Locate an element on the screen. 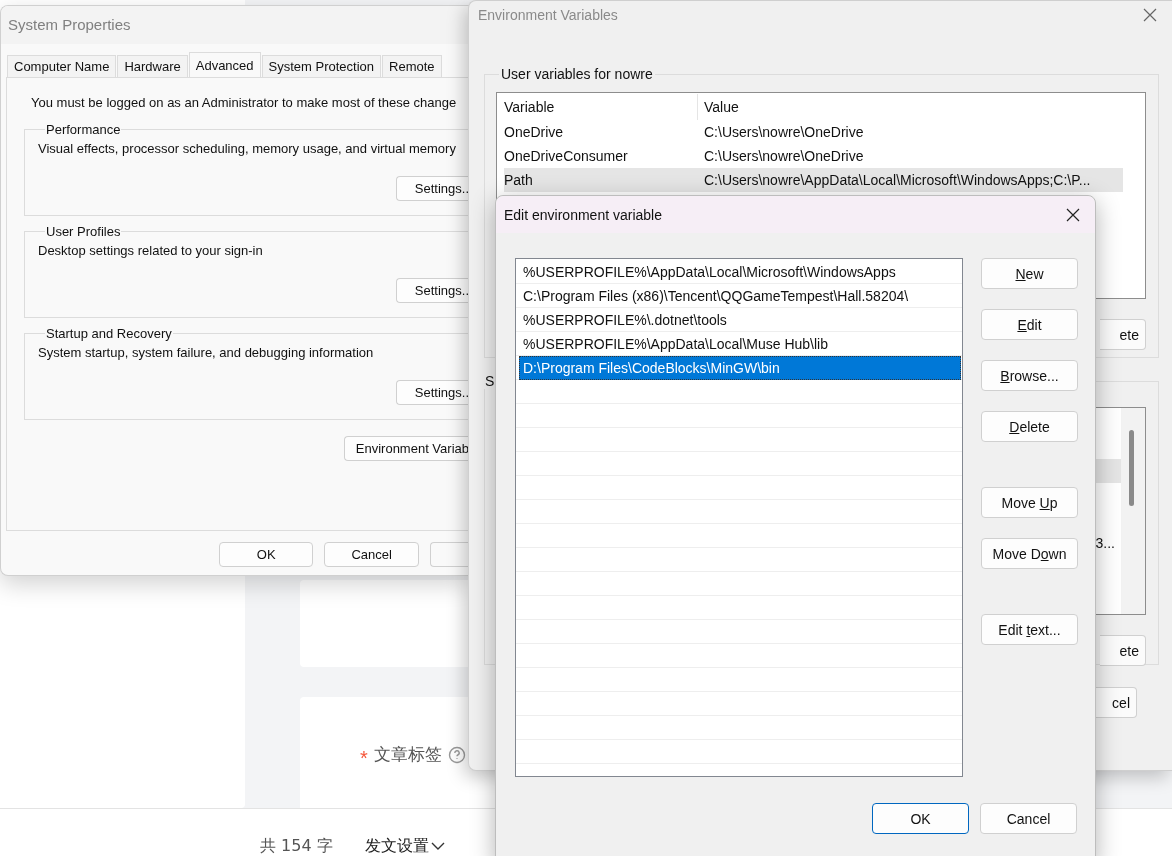  path-entry: %USERPROFILE%\AppData\Local\Microsoft\WindowsApps is located at coordinates (740, 272).